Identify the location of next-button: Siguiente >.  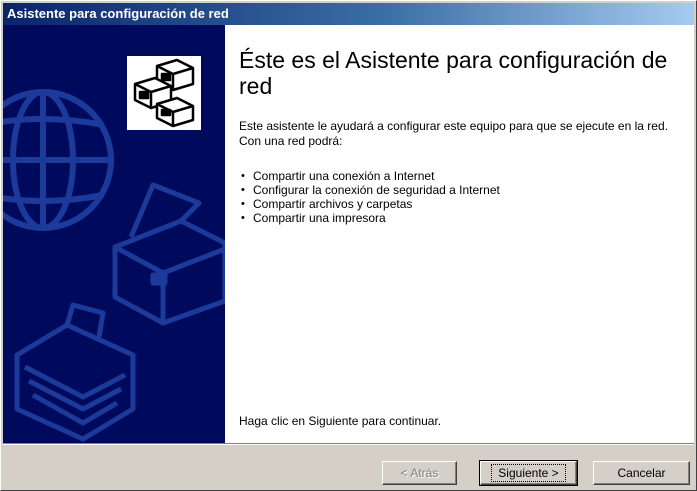
(528, 473).